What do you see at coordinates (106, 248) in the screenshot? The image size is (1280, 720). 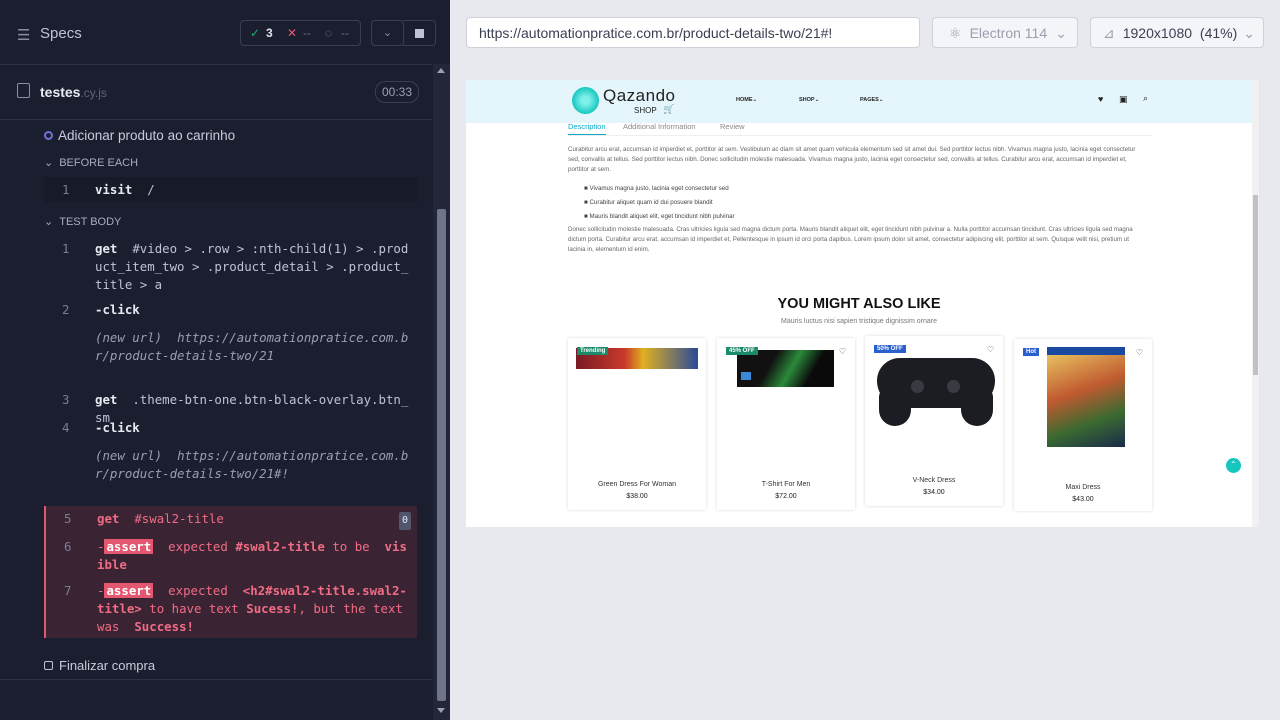 I see `command-name: get` at bounding box center [106, 248].